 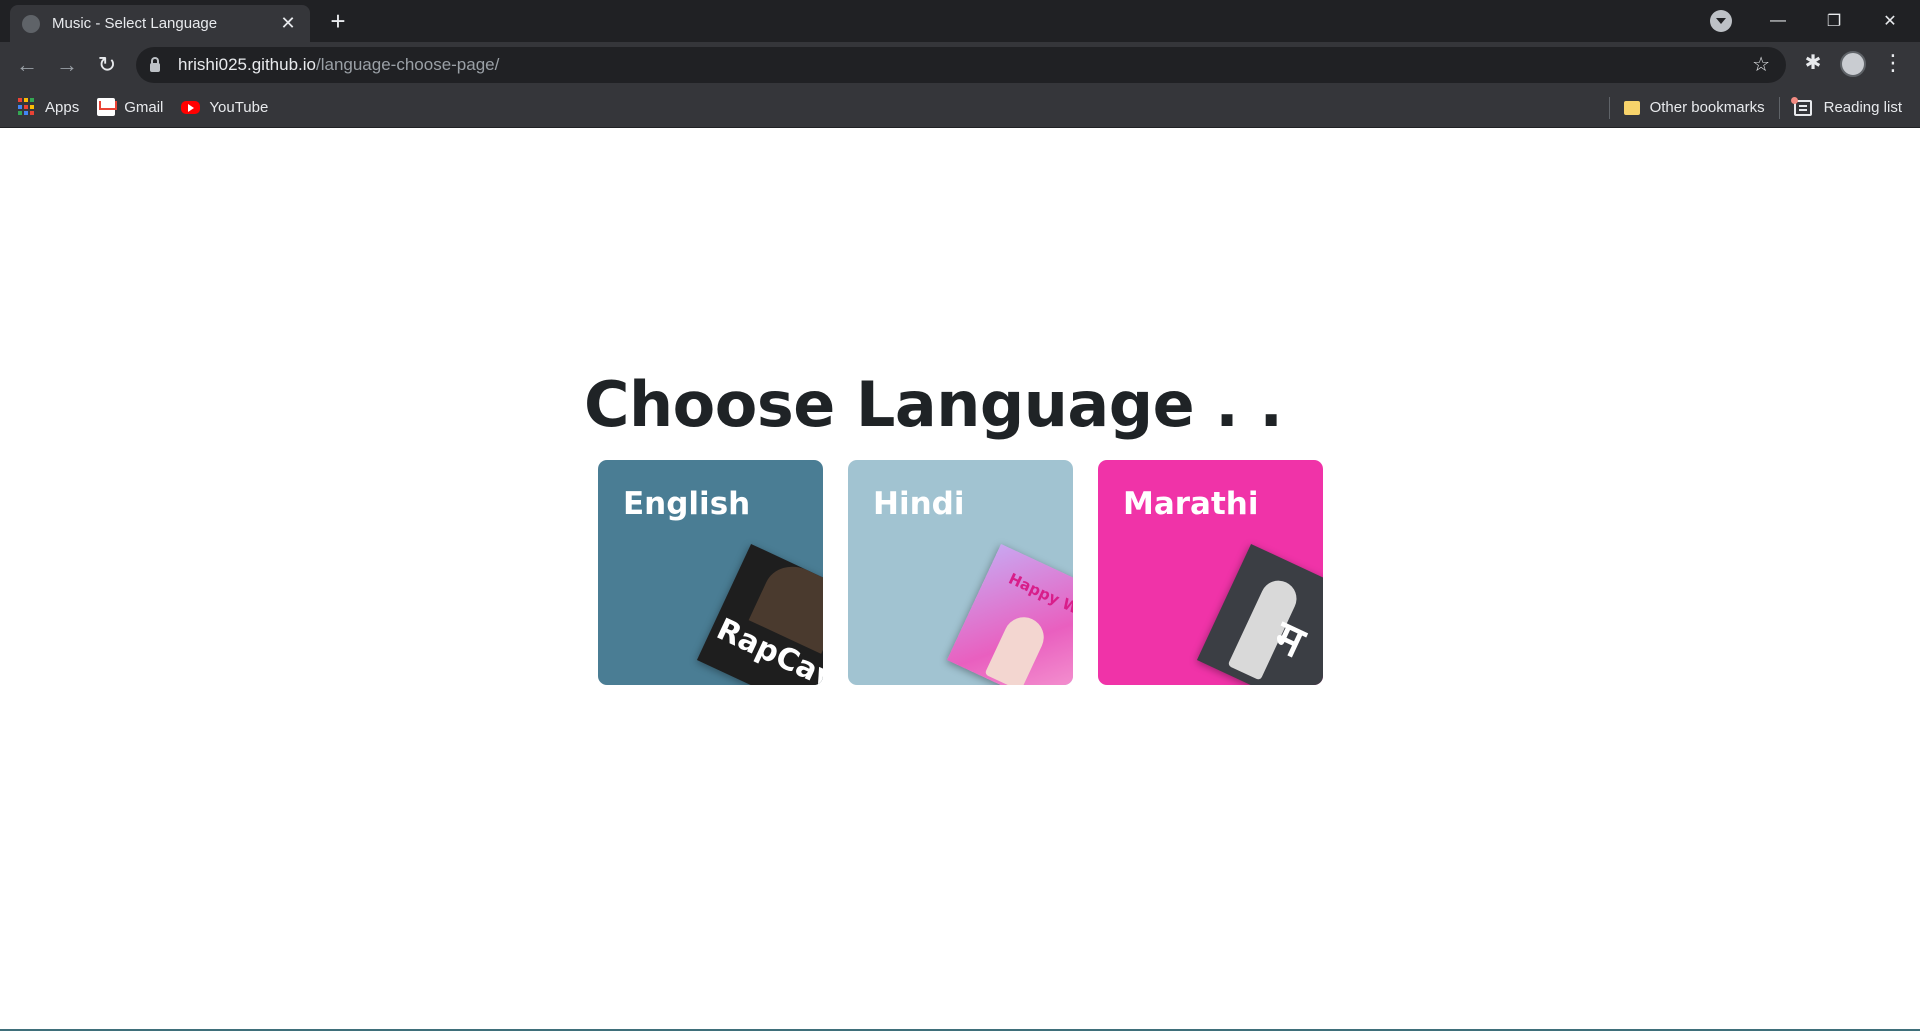 I want to click on reading-list-icon, so click(x=1801, y=106).